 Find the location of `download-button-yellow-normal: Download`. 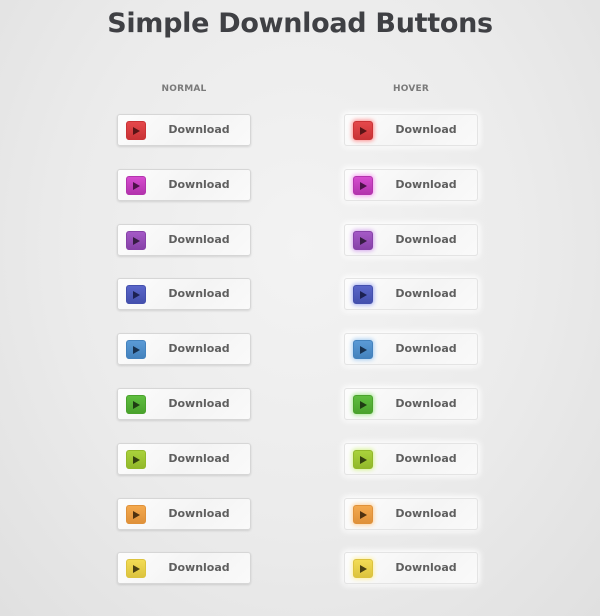

download-button-yellow-normal: Download is located at coordinates (184, 568).